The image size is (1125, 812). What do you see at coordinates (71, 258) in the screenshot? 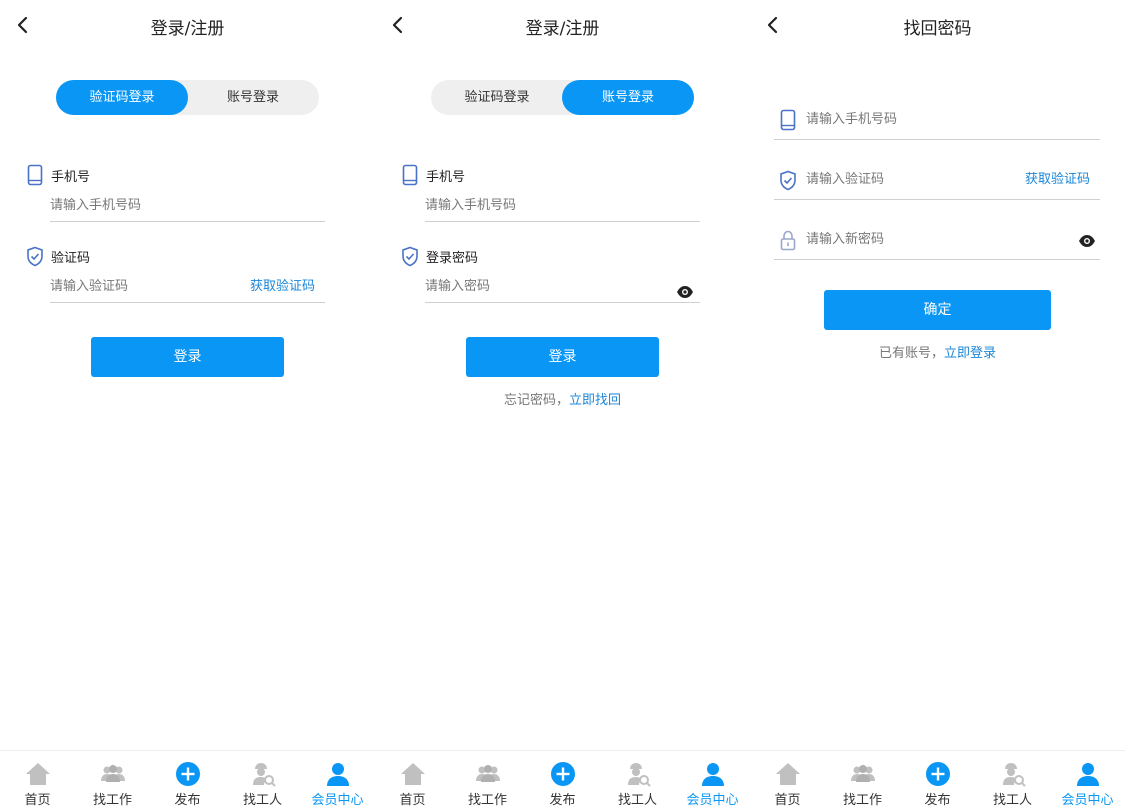
I see `code-label-text: 验证码` at bounding box center [71, 258].